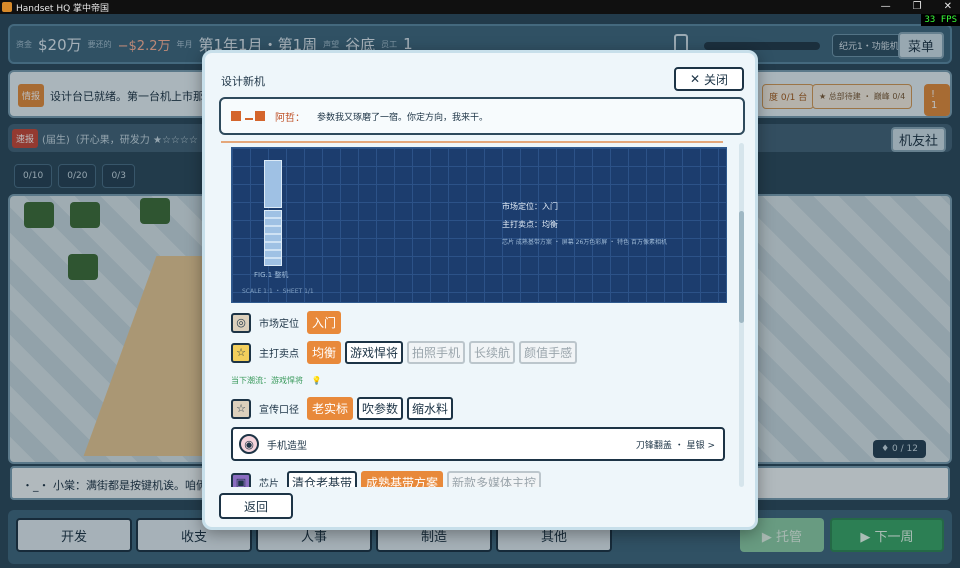  I want to click on advisor-speech: 阿哲： 参数我又琢磨了一宿。你定方向，我来干。, so click(482, 116).